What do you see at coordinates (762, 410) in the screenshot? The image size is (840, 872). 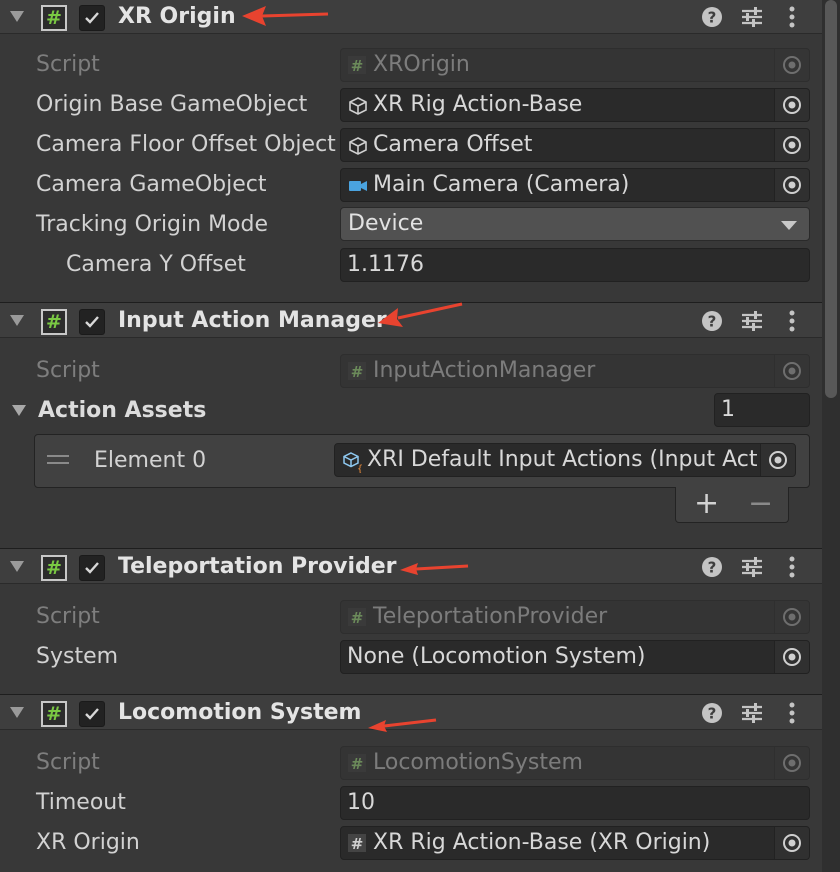 I see `action-assets-size-field: 1` at bounding box center [762, 410].